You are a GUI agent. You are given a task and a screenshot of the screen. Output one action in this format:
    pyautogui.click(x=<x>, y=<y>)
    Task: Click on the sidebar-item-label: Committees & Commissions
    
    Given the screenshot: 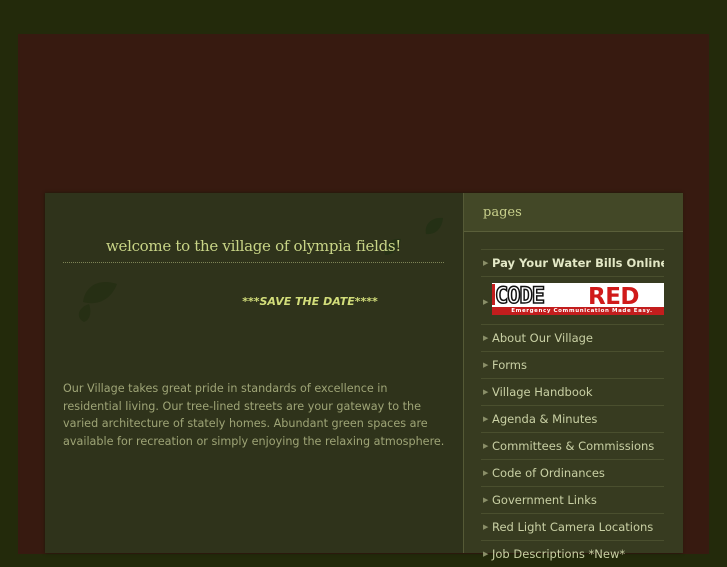 What is the action you would take?
    pyautogui.click(x=573, y=446)
    